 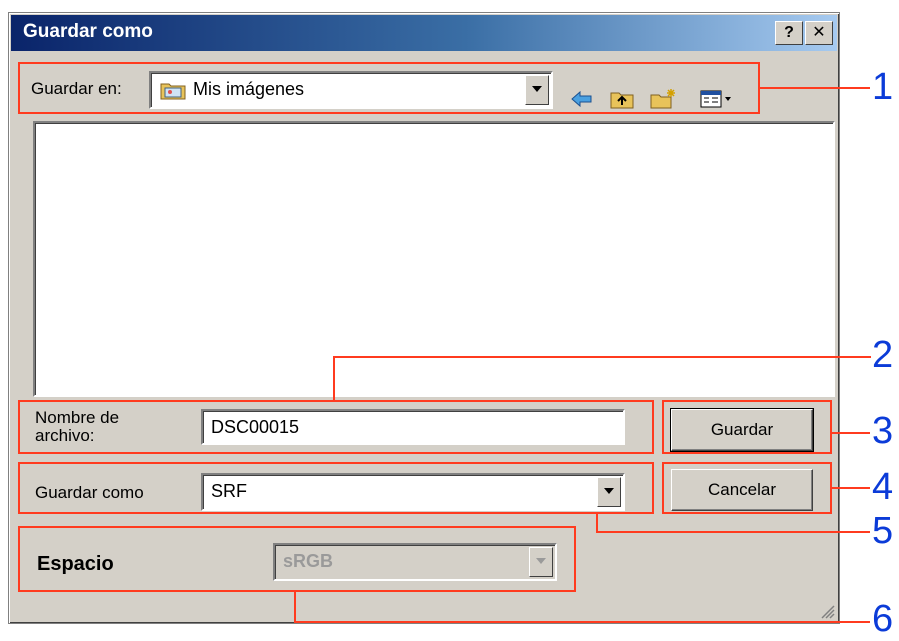 What do you see at coordinates (883, 619) in the screenshot?
I see `callout-number-6: 6` at bounding box center [883, 619].